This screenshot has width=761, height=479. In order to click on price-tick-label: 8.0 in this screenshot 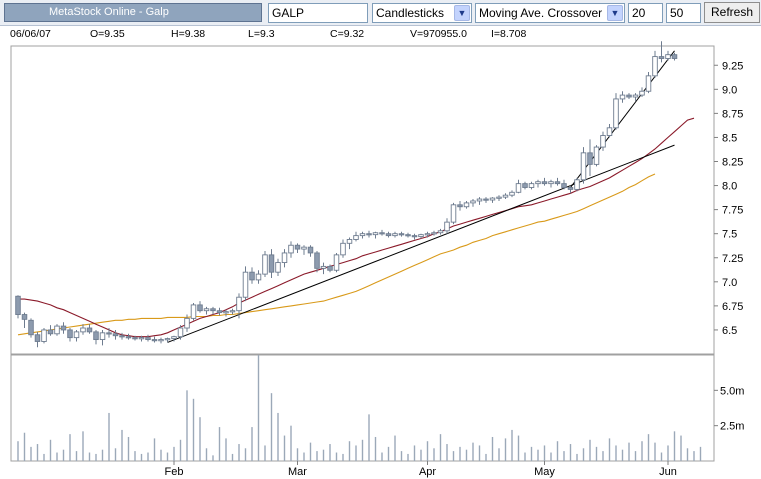, I will do `click(729, 187)`.